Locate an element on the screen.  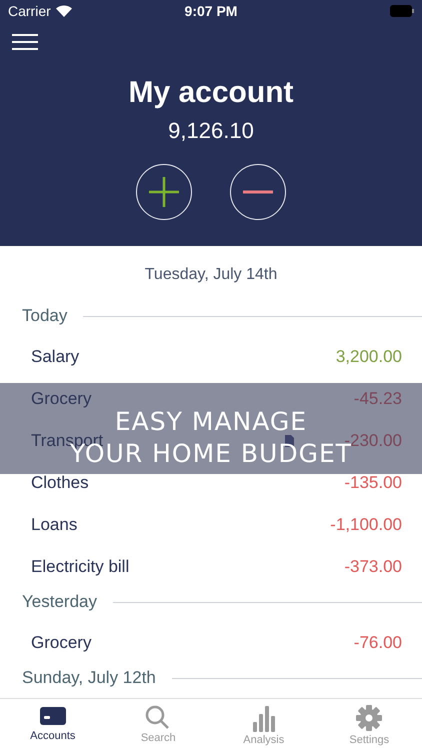
account-title: My account is located at coordinates (211, 93).